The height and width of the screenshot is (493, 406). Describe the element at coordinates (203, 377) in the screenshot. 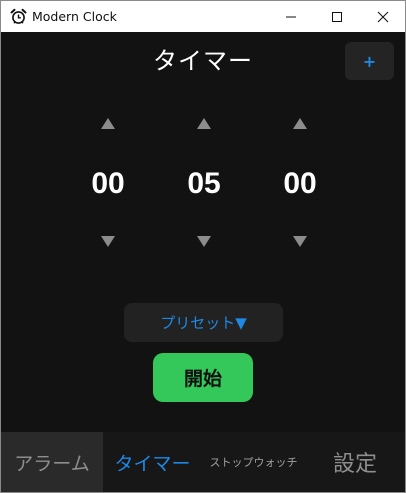

I see `start-button: 開始` at that location.